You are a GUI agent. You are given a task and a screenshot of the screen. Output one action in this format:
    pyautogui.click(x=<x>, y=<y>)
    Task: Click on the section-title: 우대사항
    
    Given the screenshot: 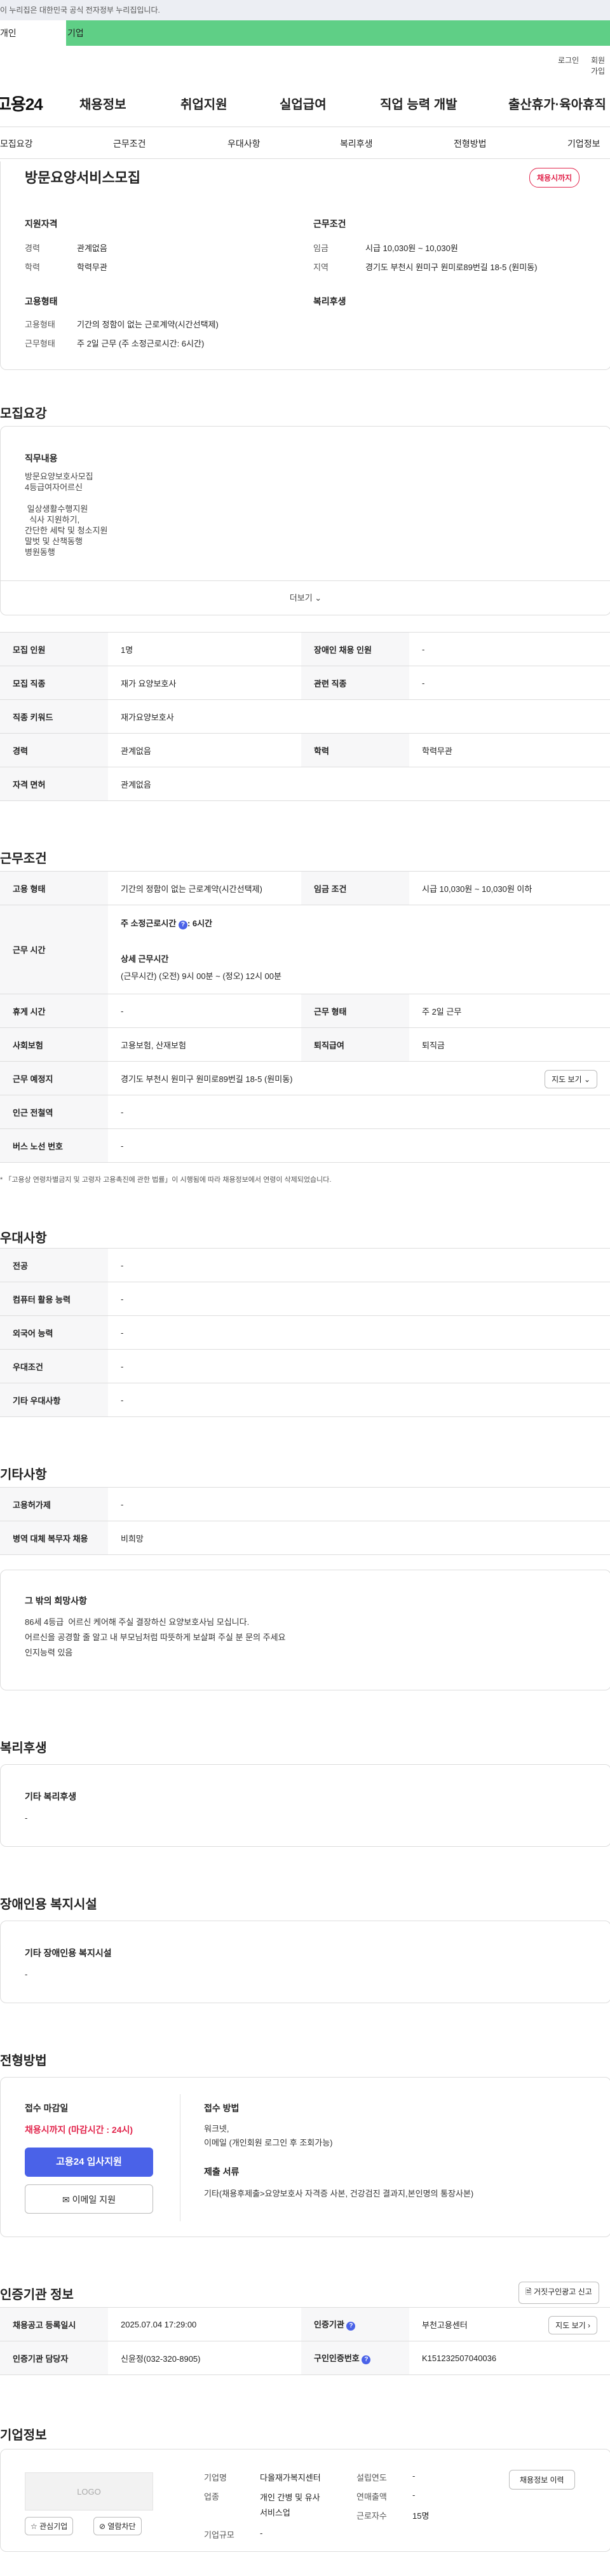 What is the action you would take?
    pyautogui.click(x=23, y=1238)
    